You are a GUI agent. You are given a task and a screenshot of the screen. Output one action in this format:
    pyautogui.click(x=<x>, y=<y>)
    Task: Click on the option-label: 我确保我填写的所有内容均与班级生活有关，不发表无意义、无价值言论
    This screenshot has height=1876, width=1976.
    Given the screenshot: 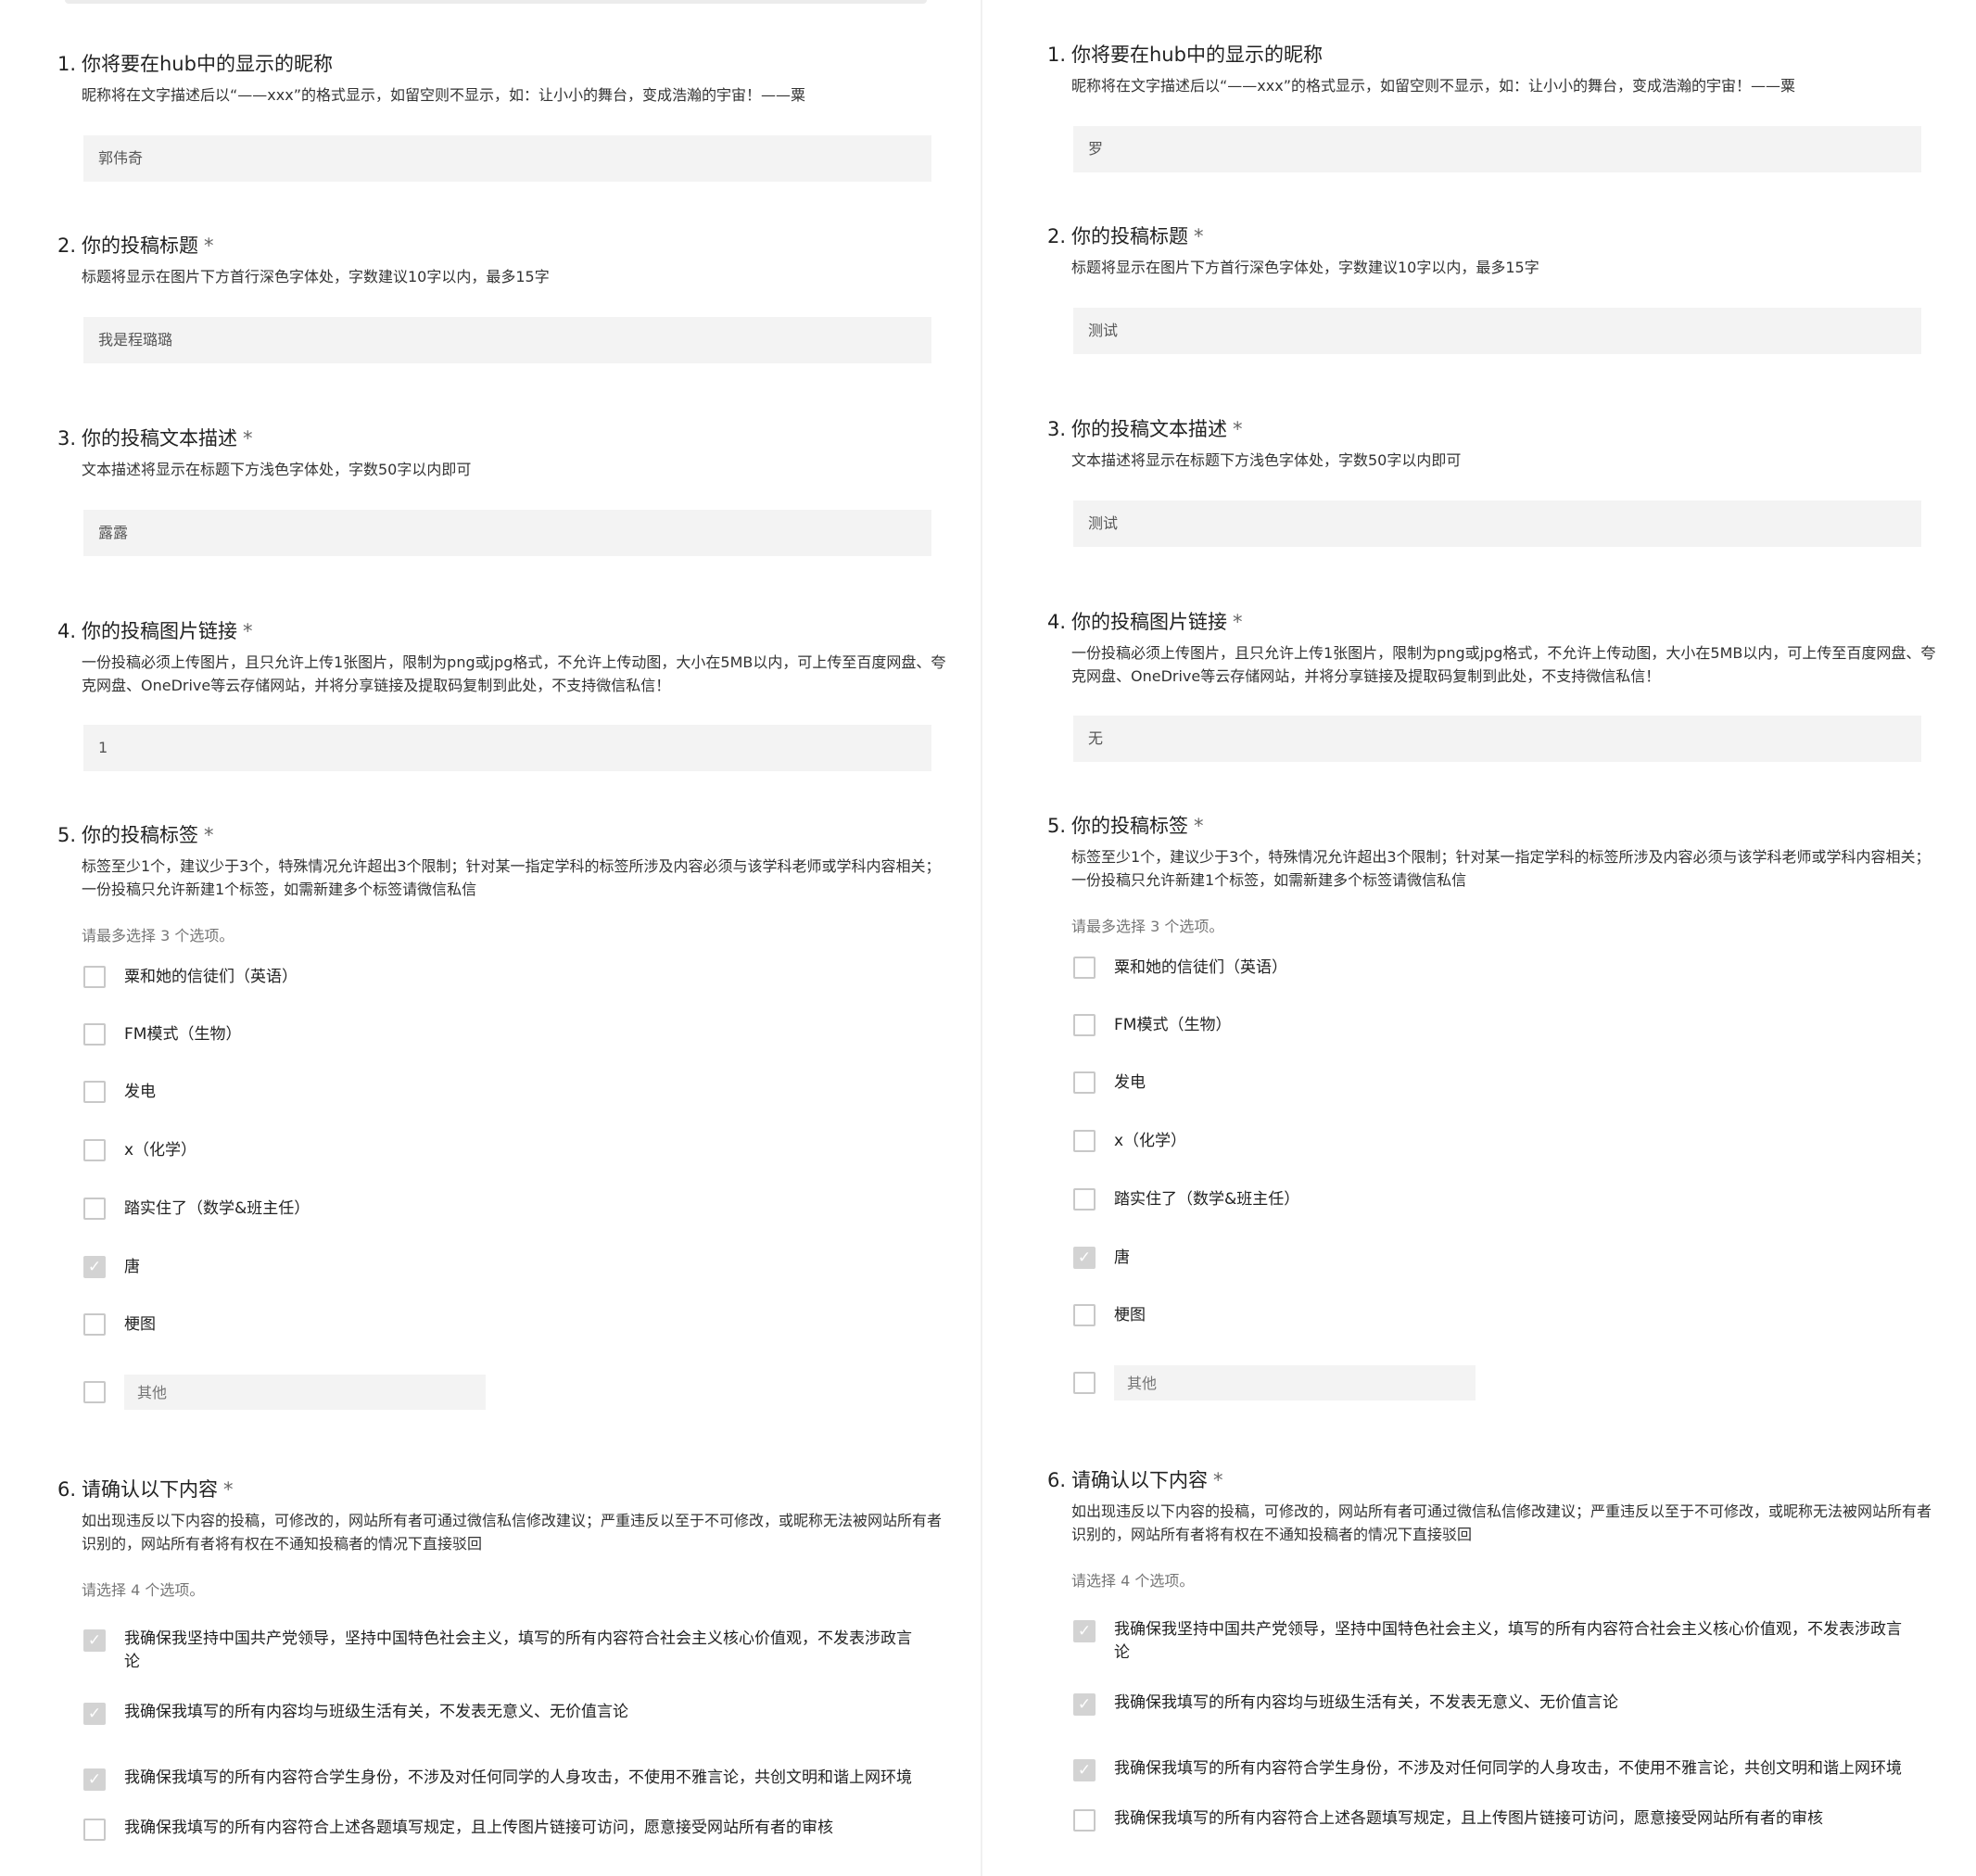 What is the action you would take?
    pyautogui.click(x=376, y=1712)
    